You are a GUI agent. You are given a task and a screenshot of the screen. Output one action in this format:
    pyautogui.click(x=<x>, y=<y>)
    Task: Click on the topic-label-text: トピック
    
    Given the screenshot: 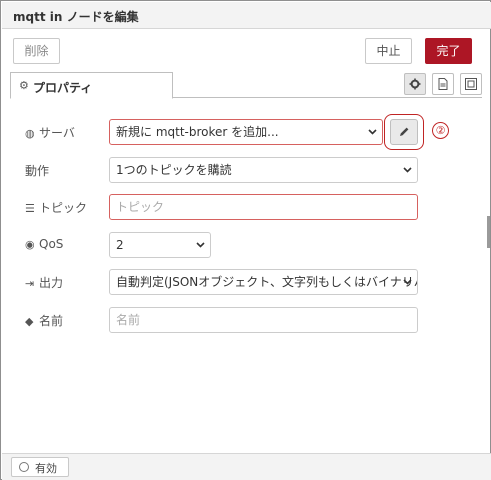 What is the action you would take?
    pyautogui.click(x=63, y=208)
    